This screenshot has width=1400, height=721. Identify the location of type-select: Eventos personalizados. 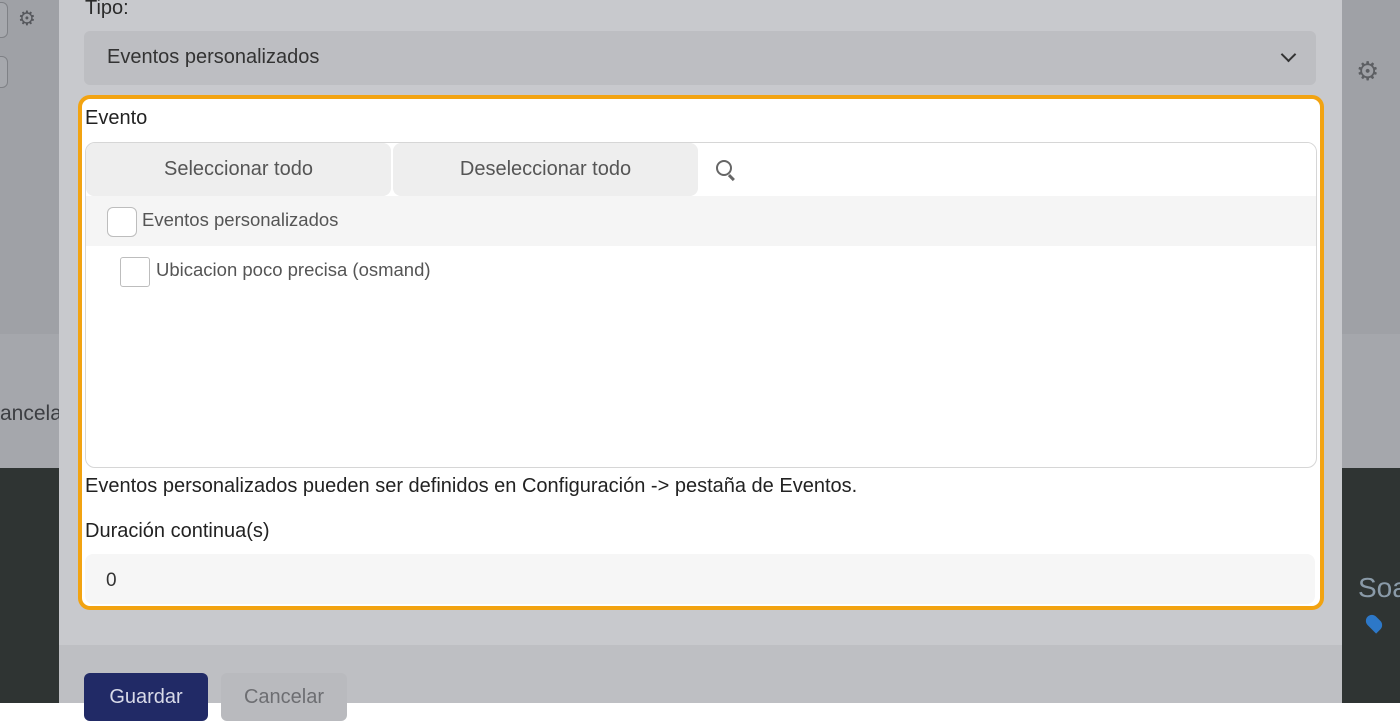
(700, 58).